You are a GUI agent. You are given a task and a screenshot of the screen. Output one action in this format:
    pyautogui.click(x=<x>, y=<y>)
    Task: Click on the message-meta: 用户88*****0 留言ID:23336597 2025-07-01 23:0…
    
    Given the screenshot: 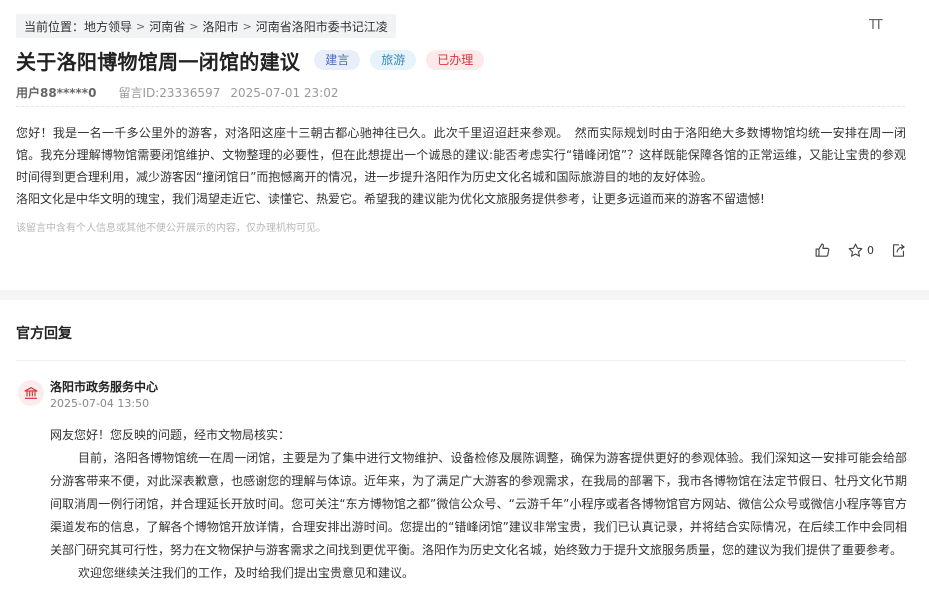 What is the action you would take?
    pyautogui.click(x=177, y=92)
    